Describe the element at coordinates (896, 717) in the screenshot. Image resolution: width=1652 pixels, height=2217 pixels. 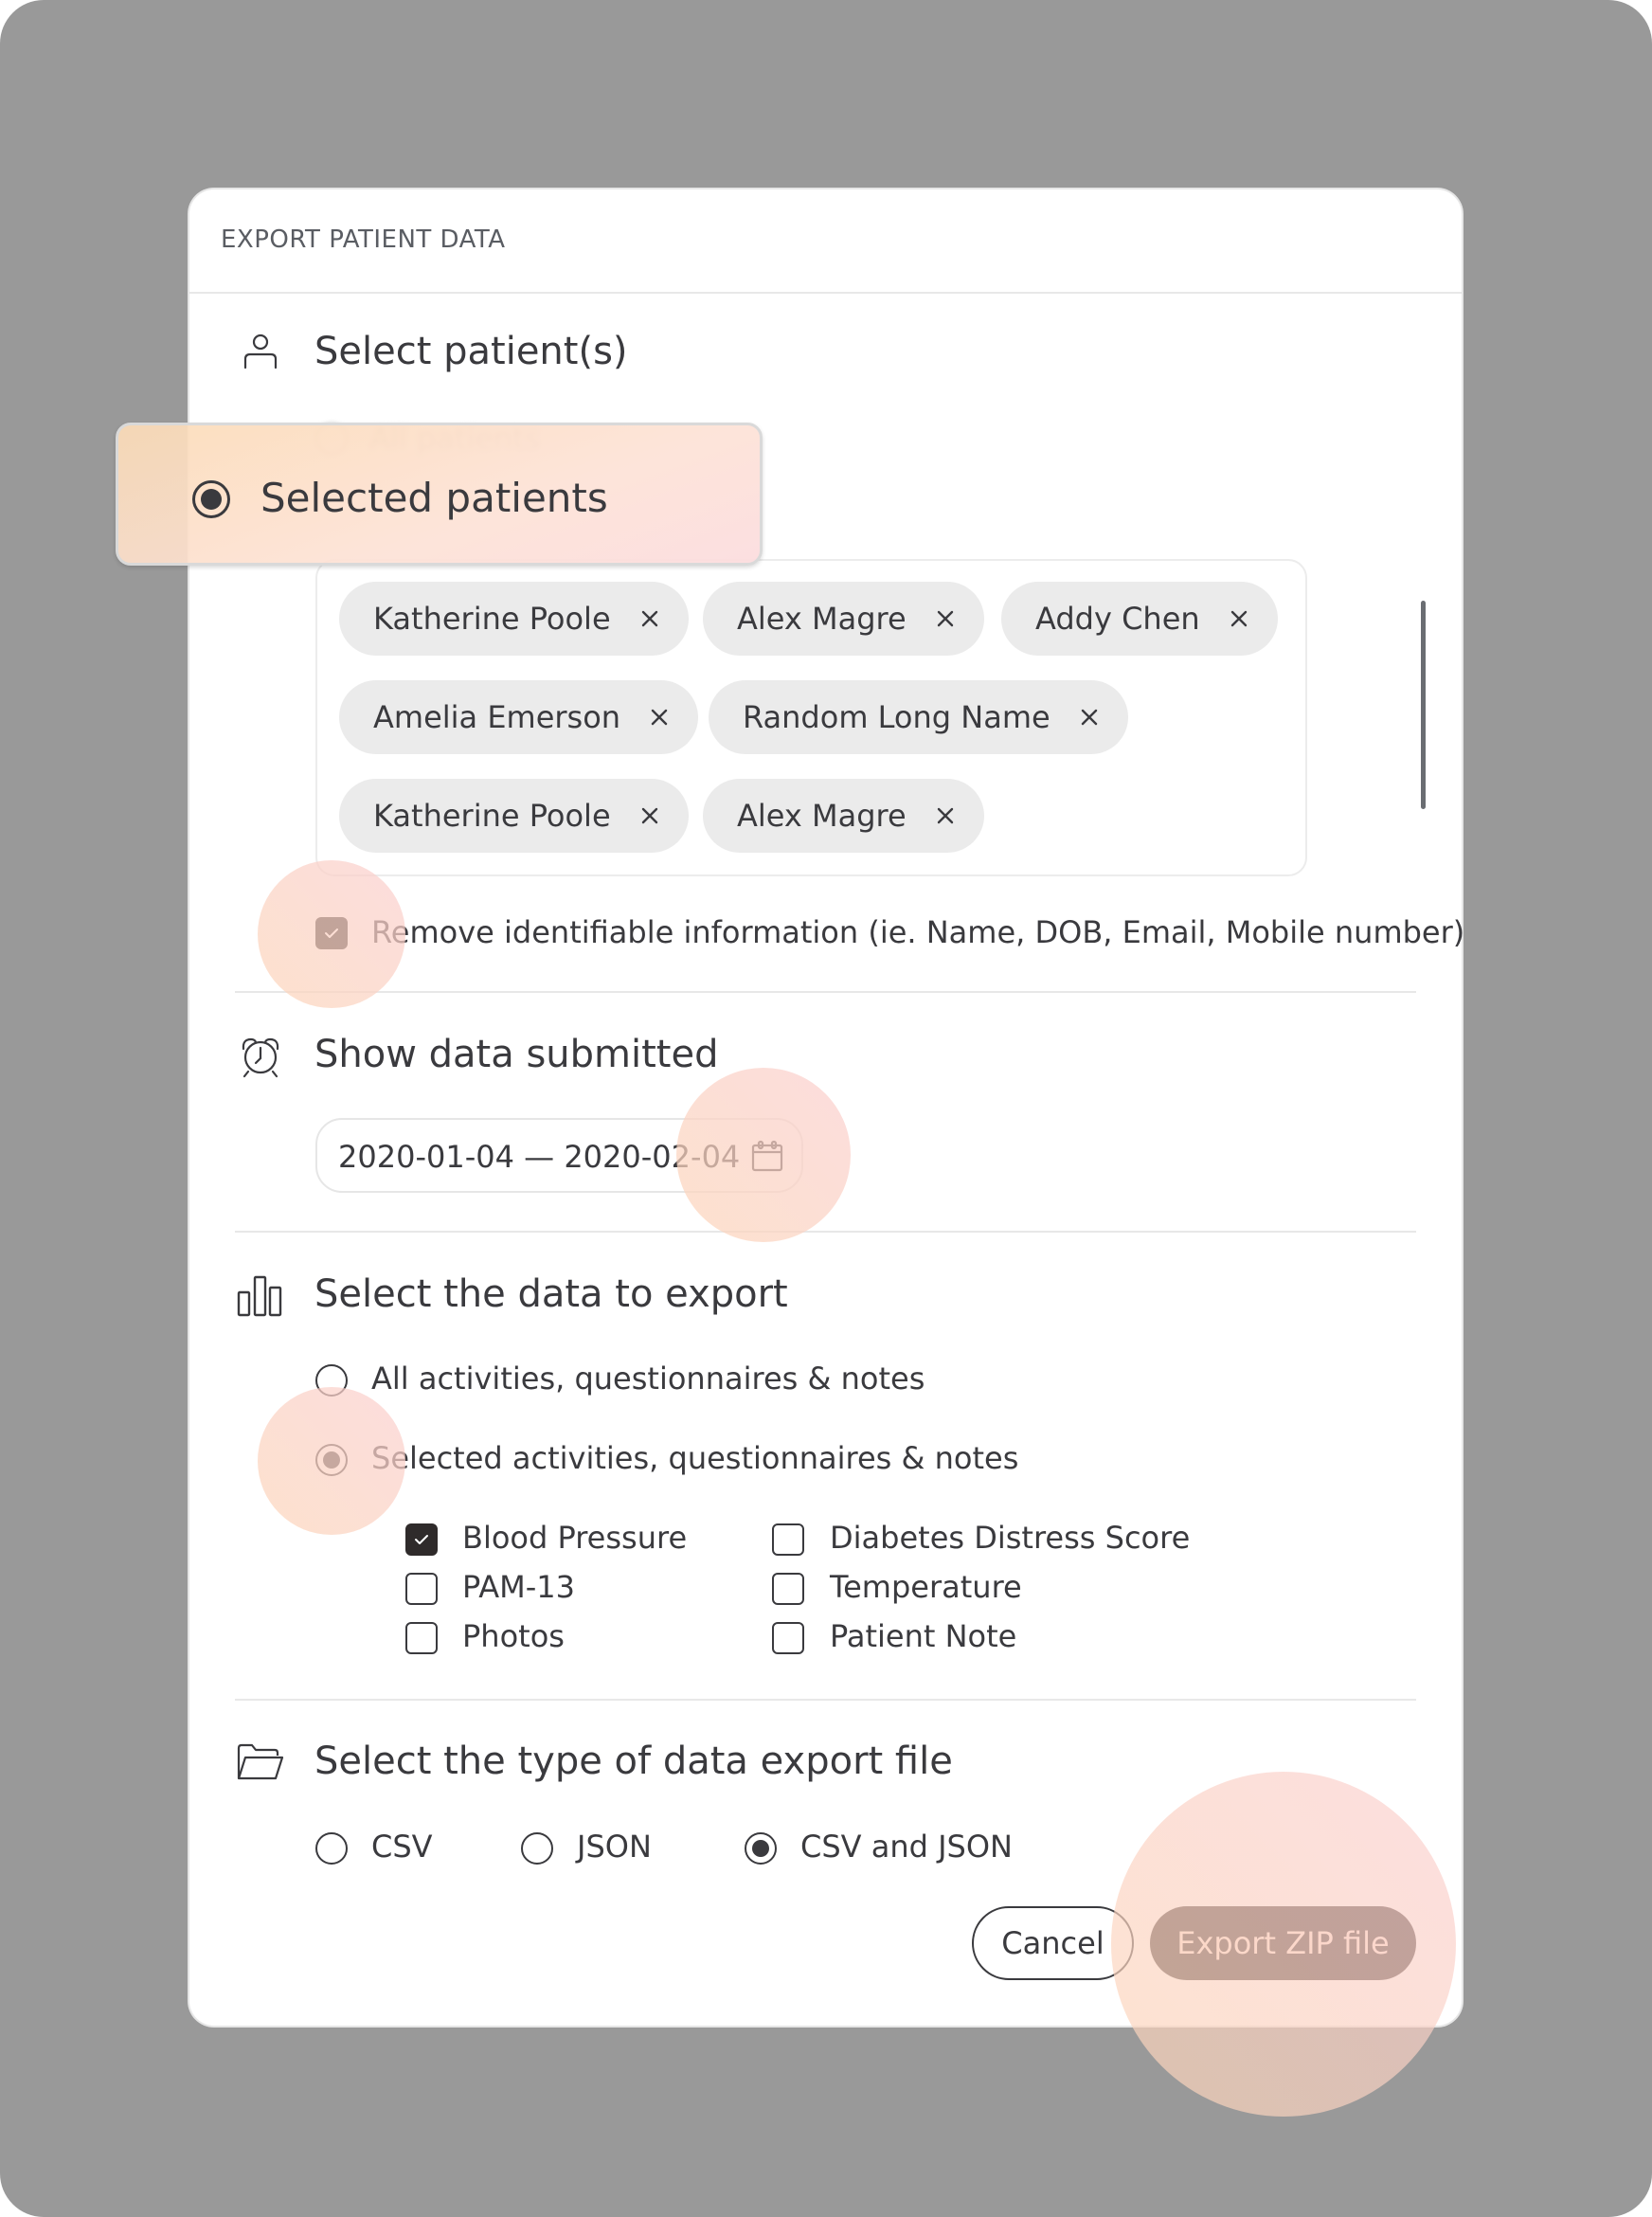
I see `patient-chip-label: Random Long Name` at that location.